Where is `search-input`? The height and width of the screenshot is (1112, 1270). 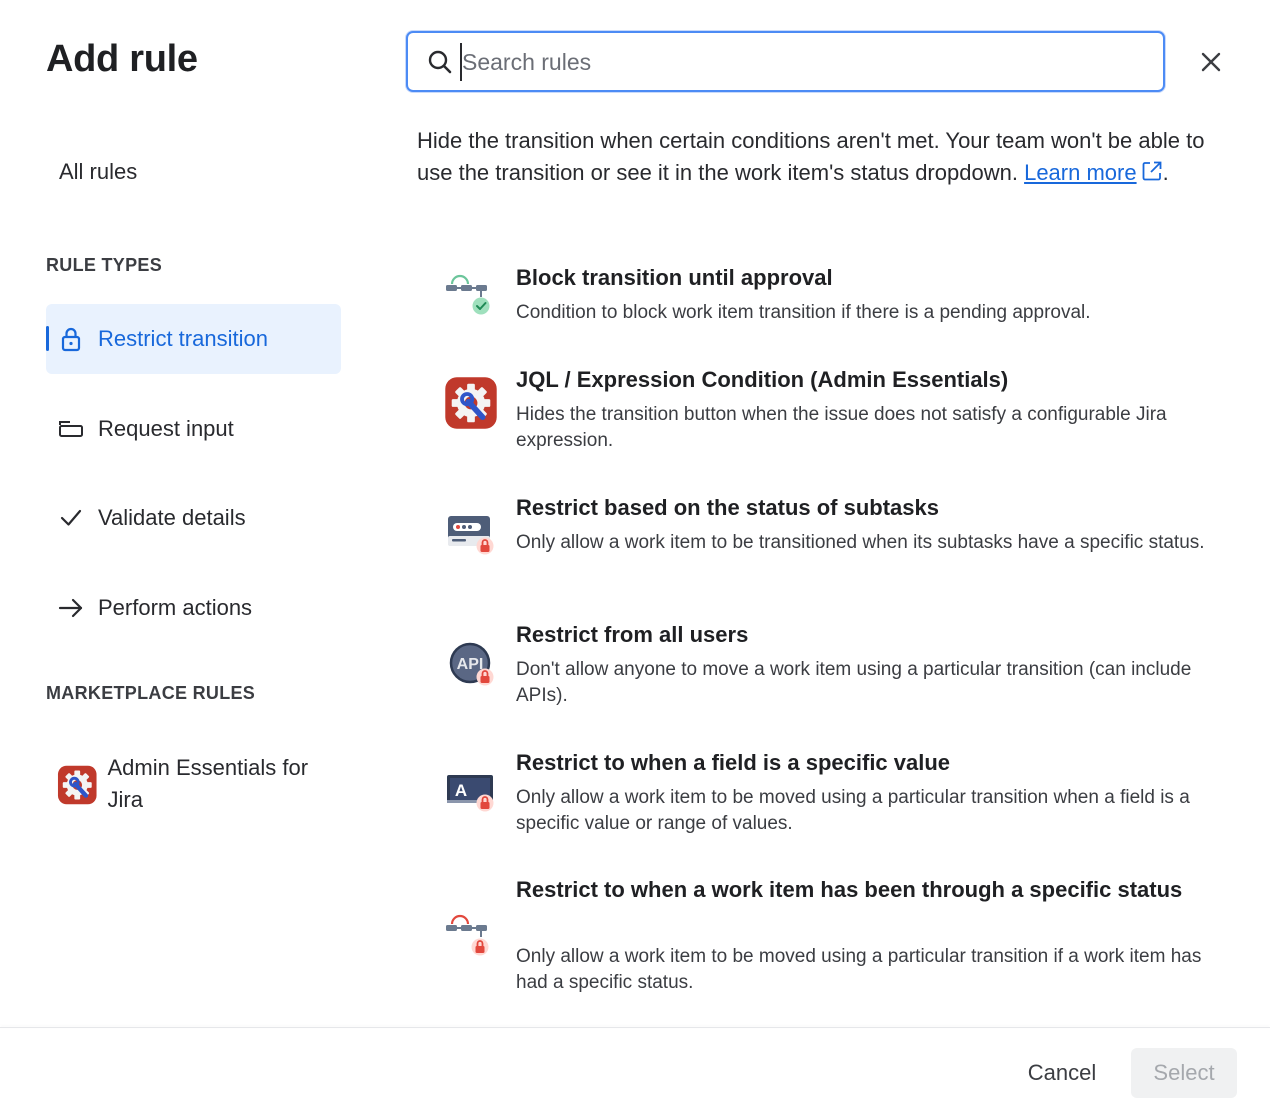 search-input is located at coordinates (805, 62).